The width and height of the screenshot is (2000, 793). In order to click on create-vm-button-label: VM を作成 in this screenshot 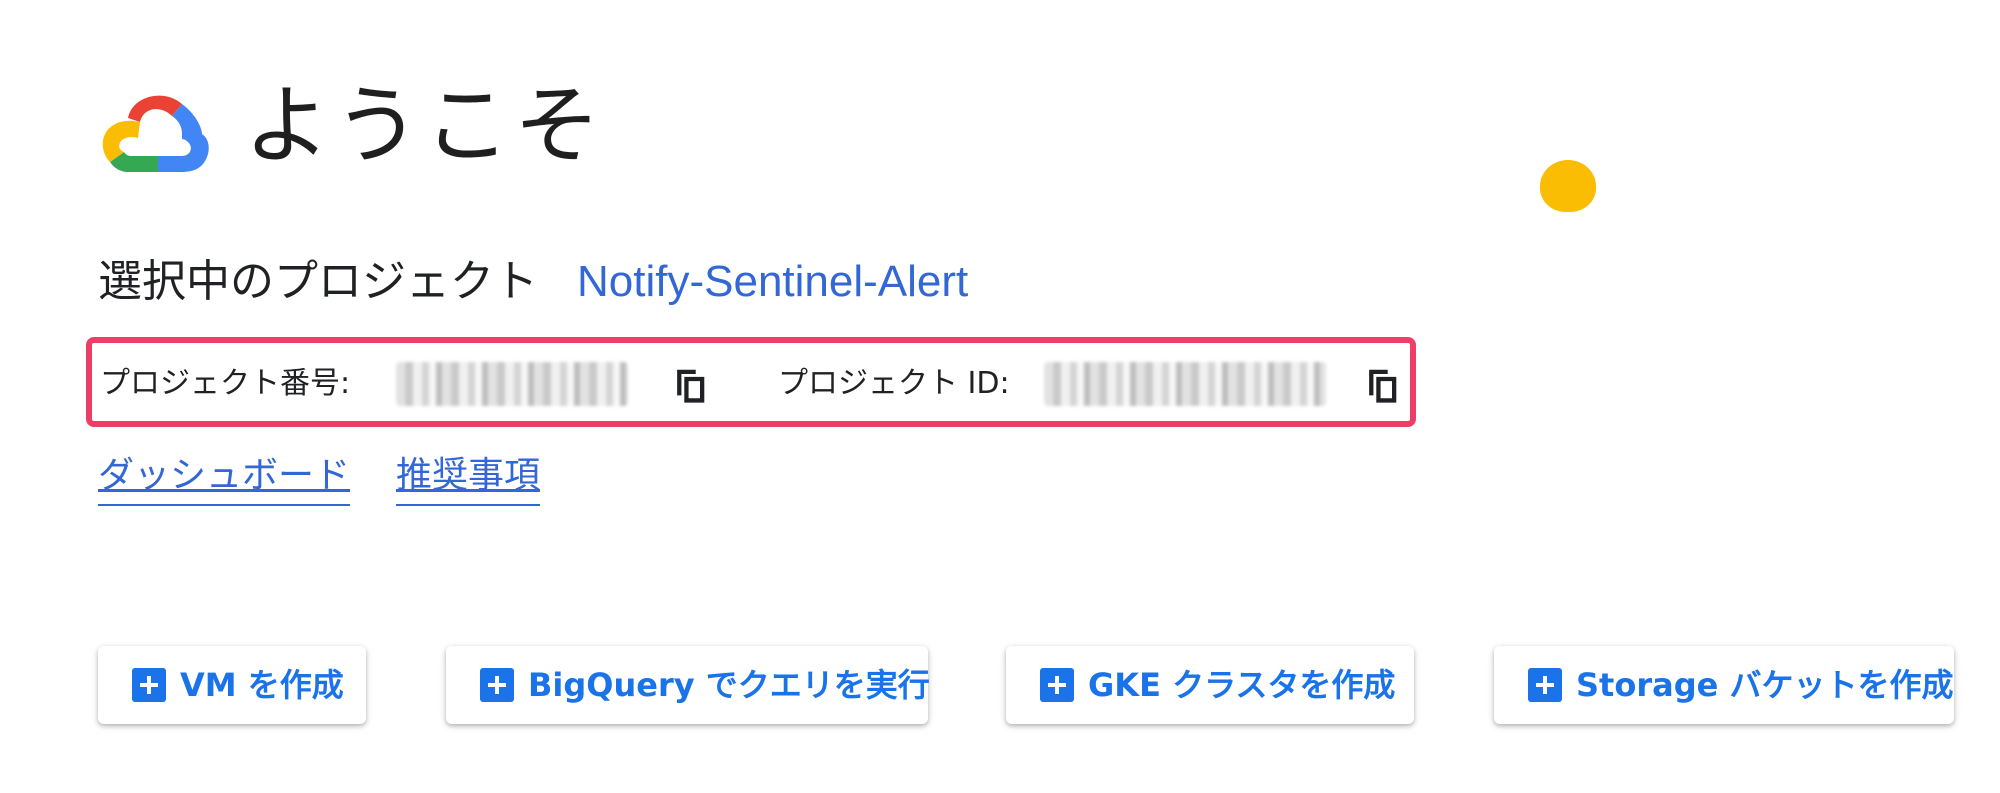, I will do `click(262, 685)`.